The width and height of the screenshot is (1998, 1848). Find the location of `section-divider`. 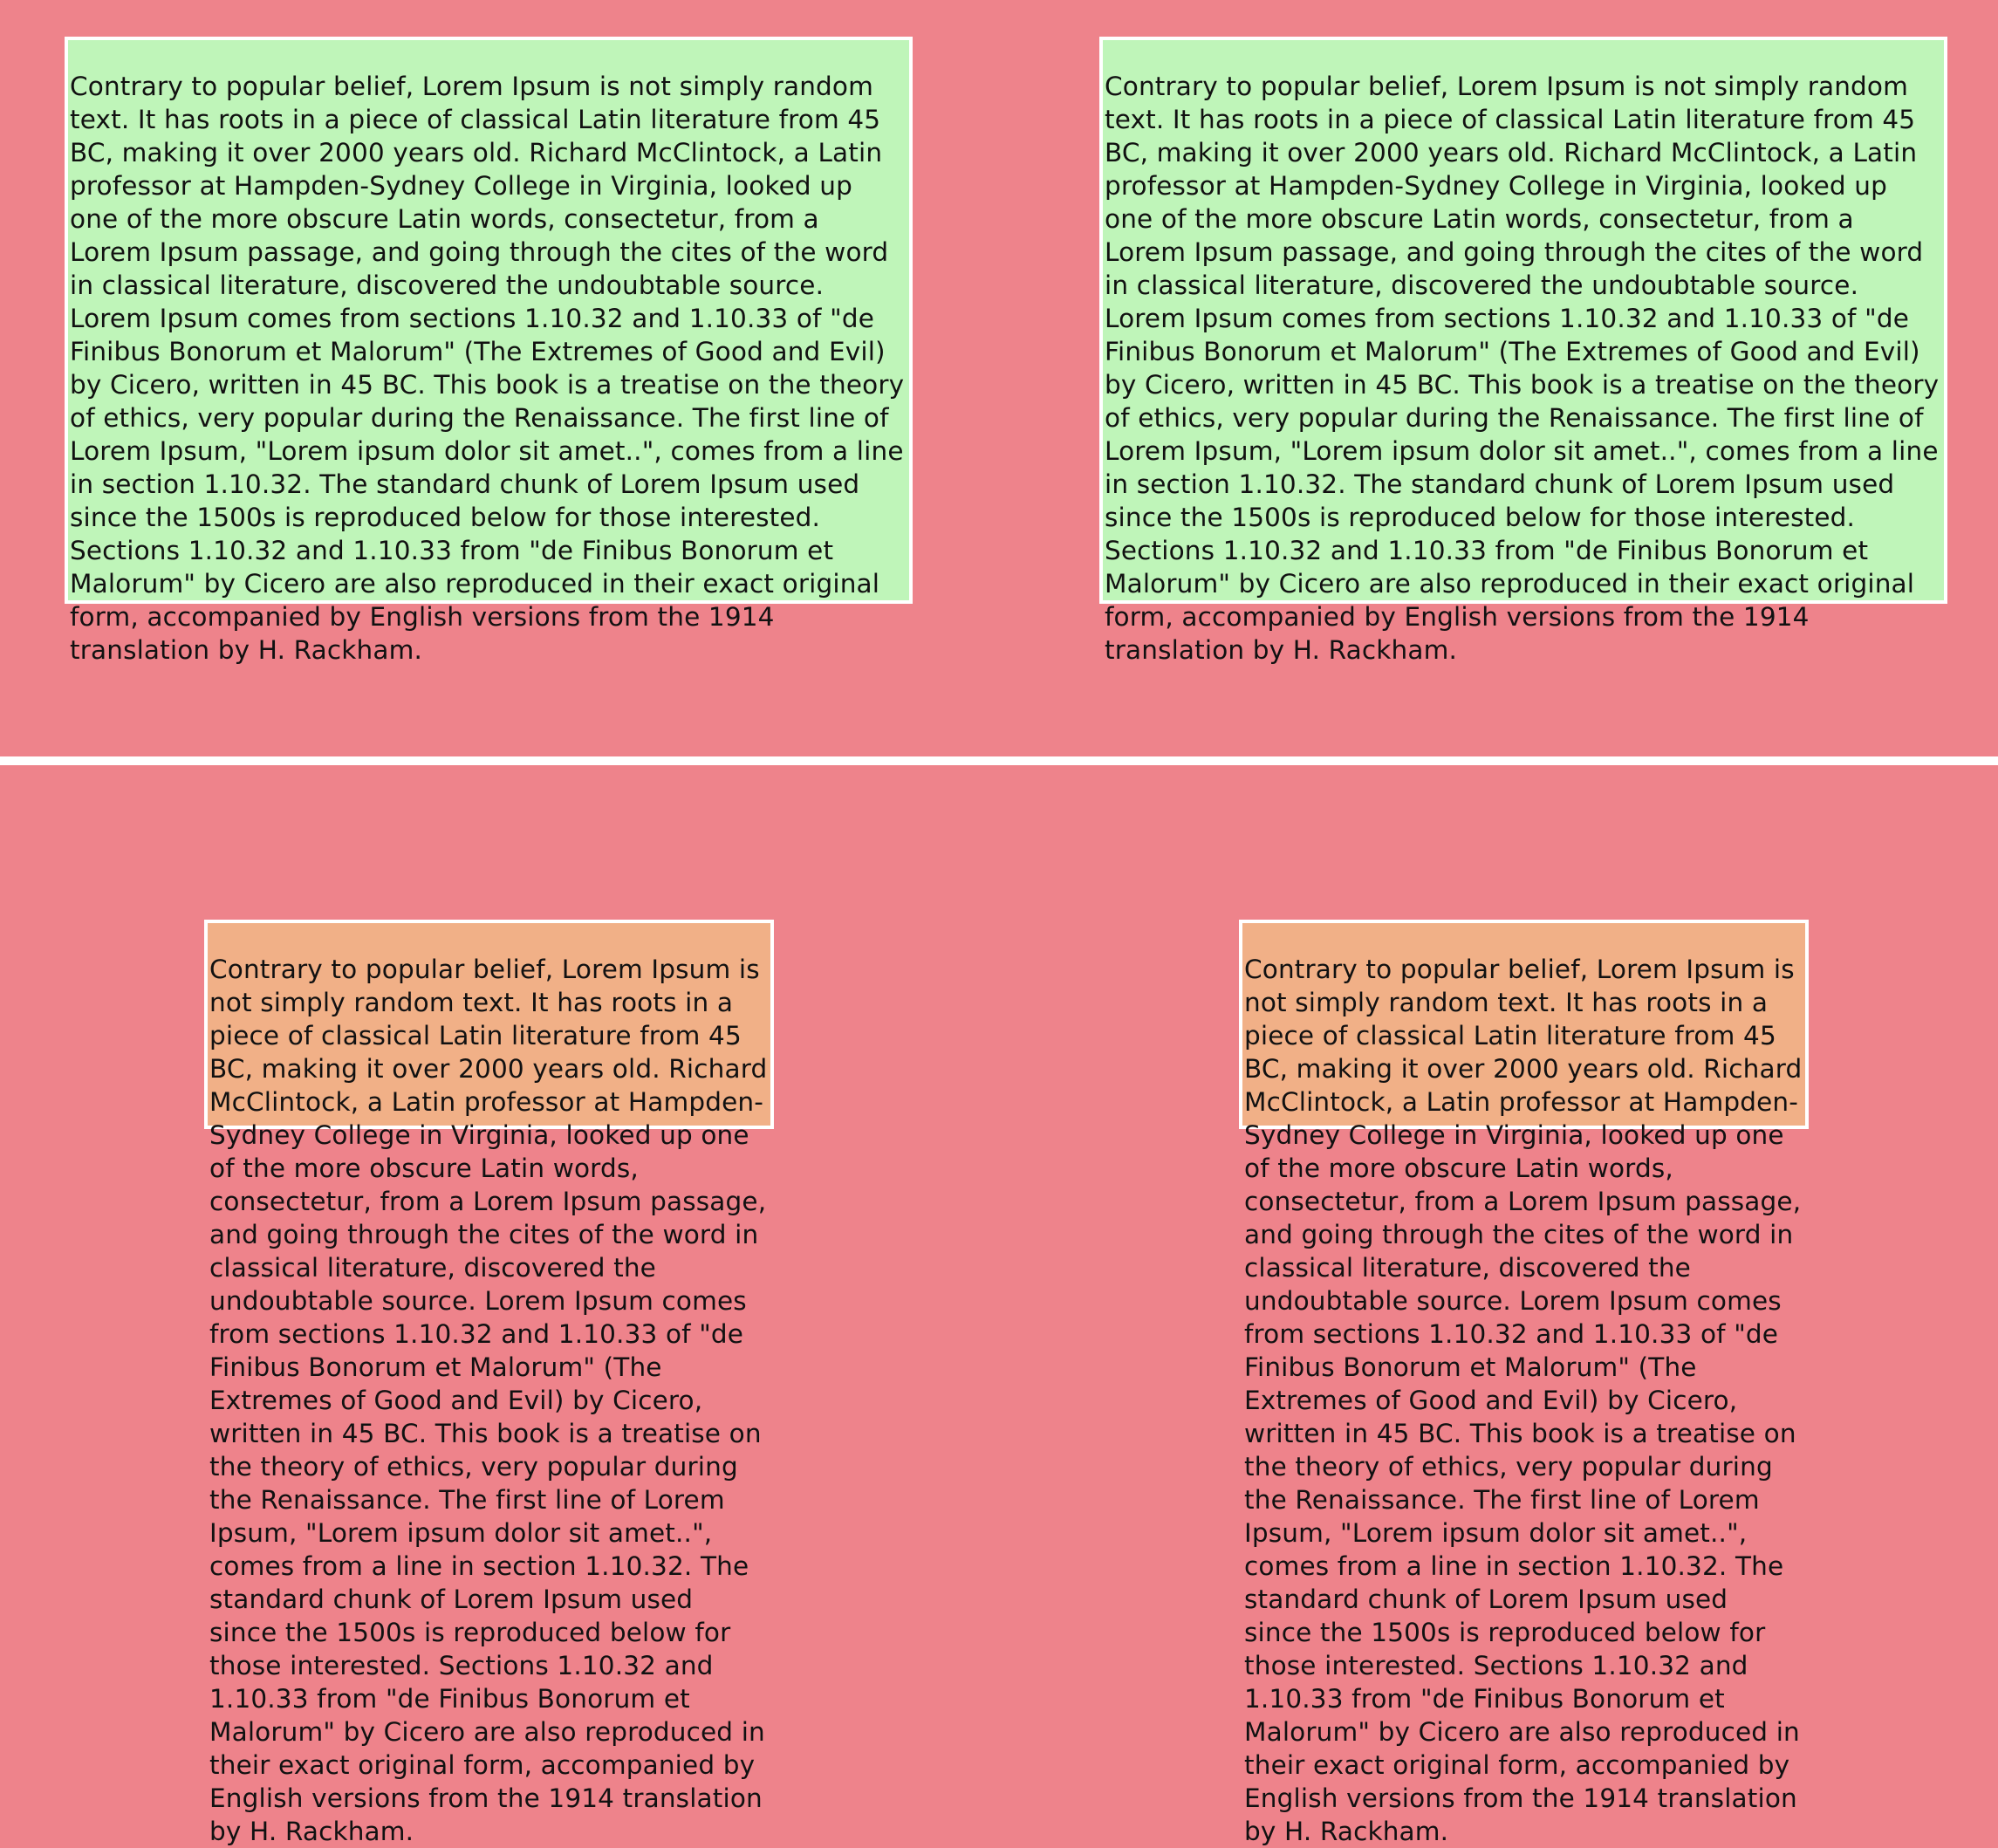

section-divider is located at coordinates (999, 760).